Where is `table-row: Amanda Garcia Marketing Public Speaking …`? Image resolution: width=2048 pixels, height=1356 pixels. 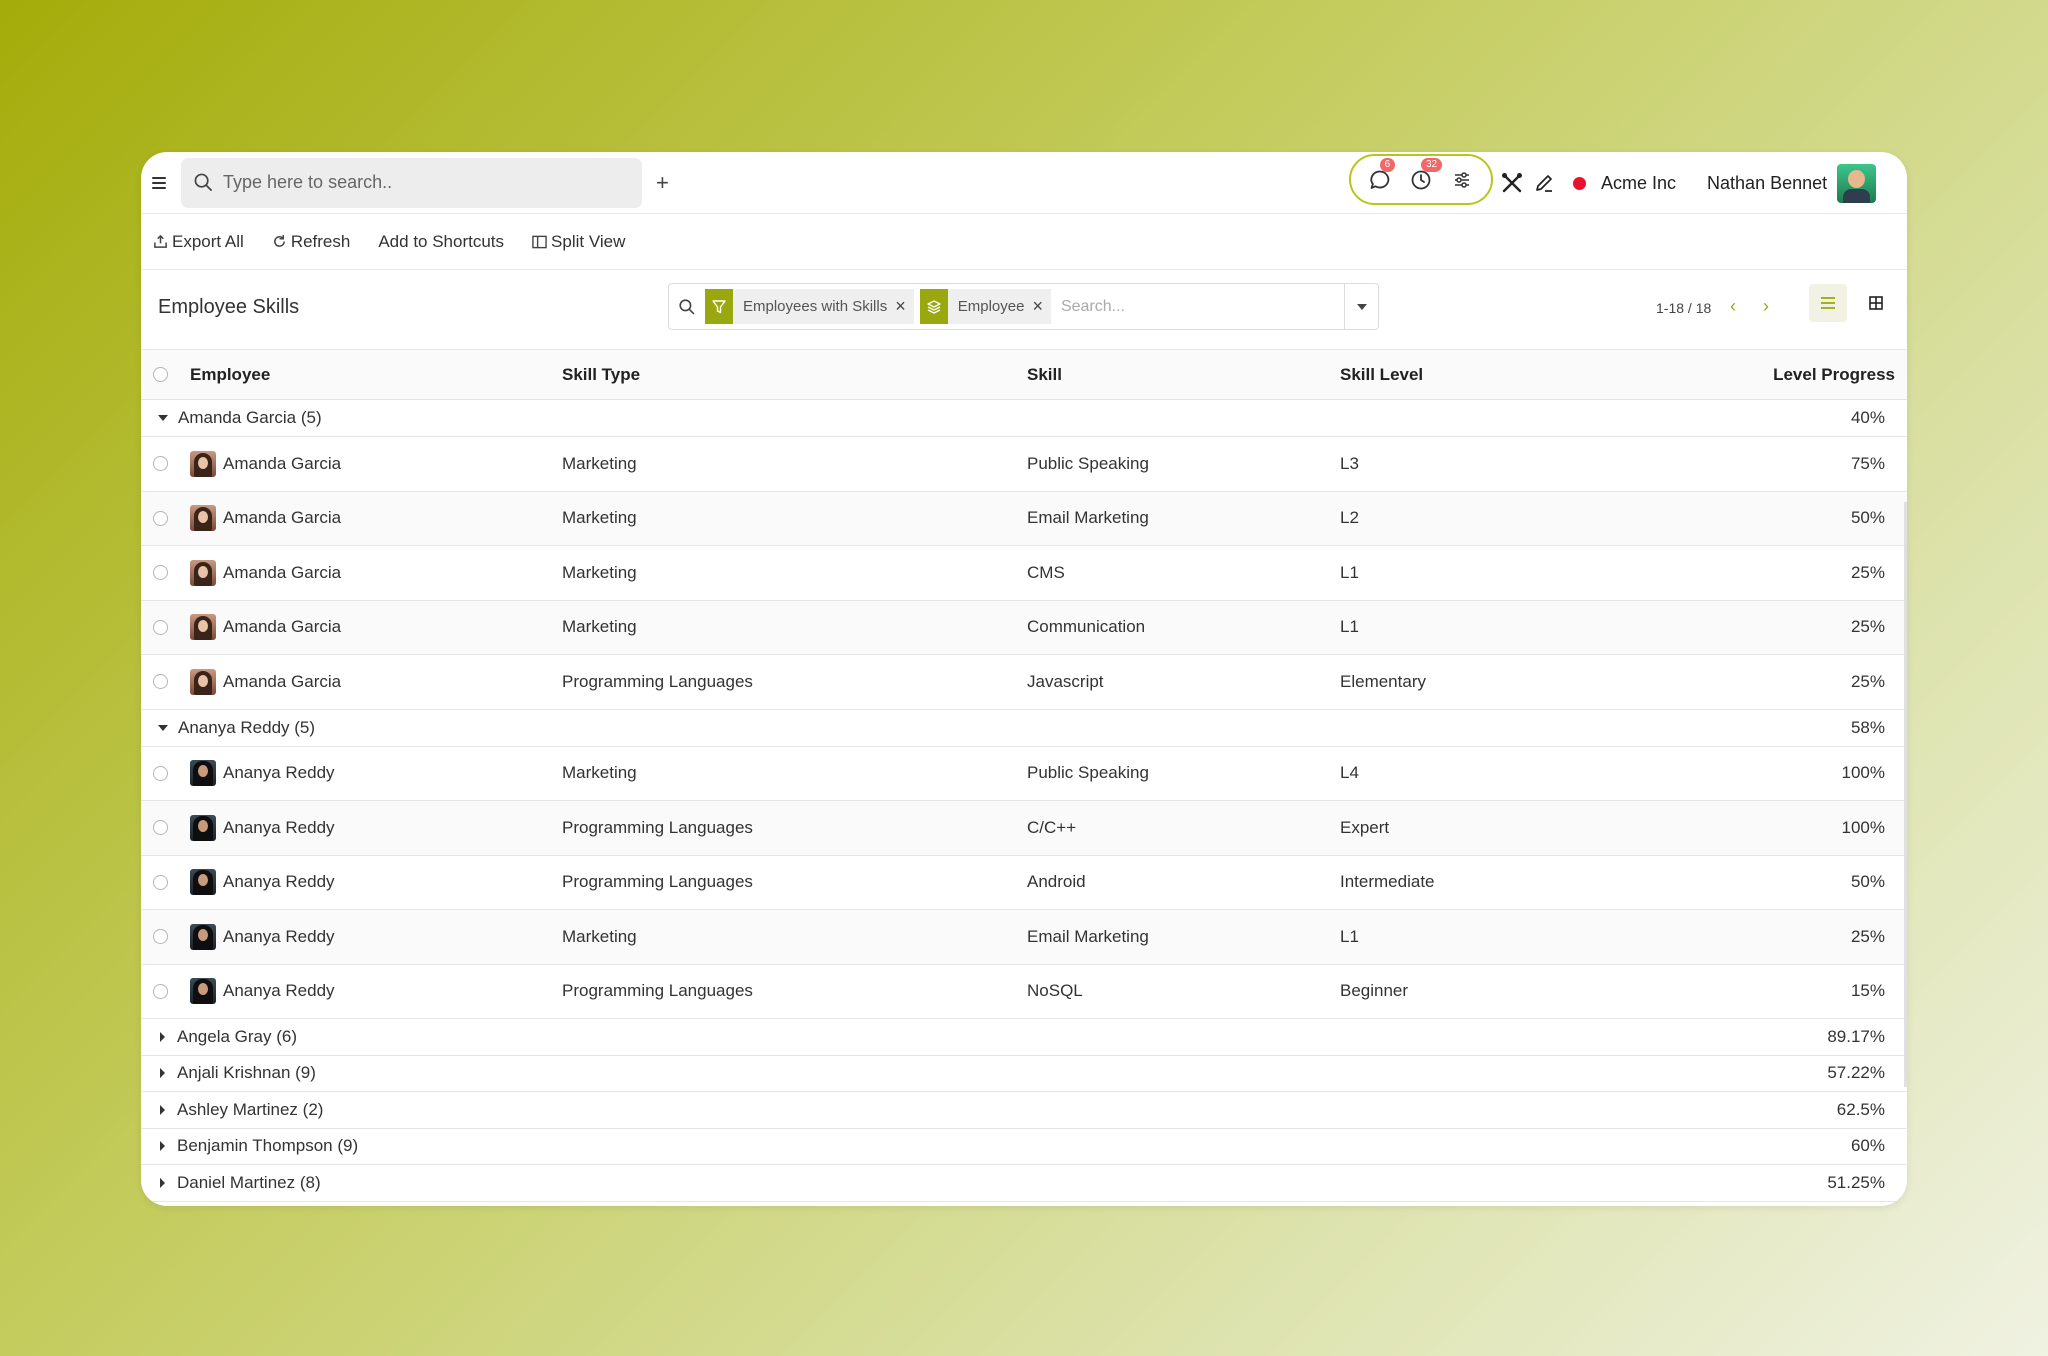 table-row: Amanda Garcia Marketing Public Speaking … is located at coordinates (1024, 464).